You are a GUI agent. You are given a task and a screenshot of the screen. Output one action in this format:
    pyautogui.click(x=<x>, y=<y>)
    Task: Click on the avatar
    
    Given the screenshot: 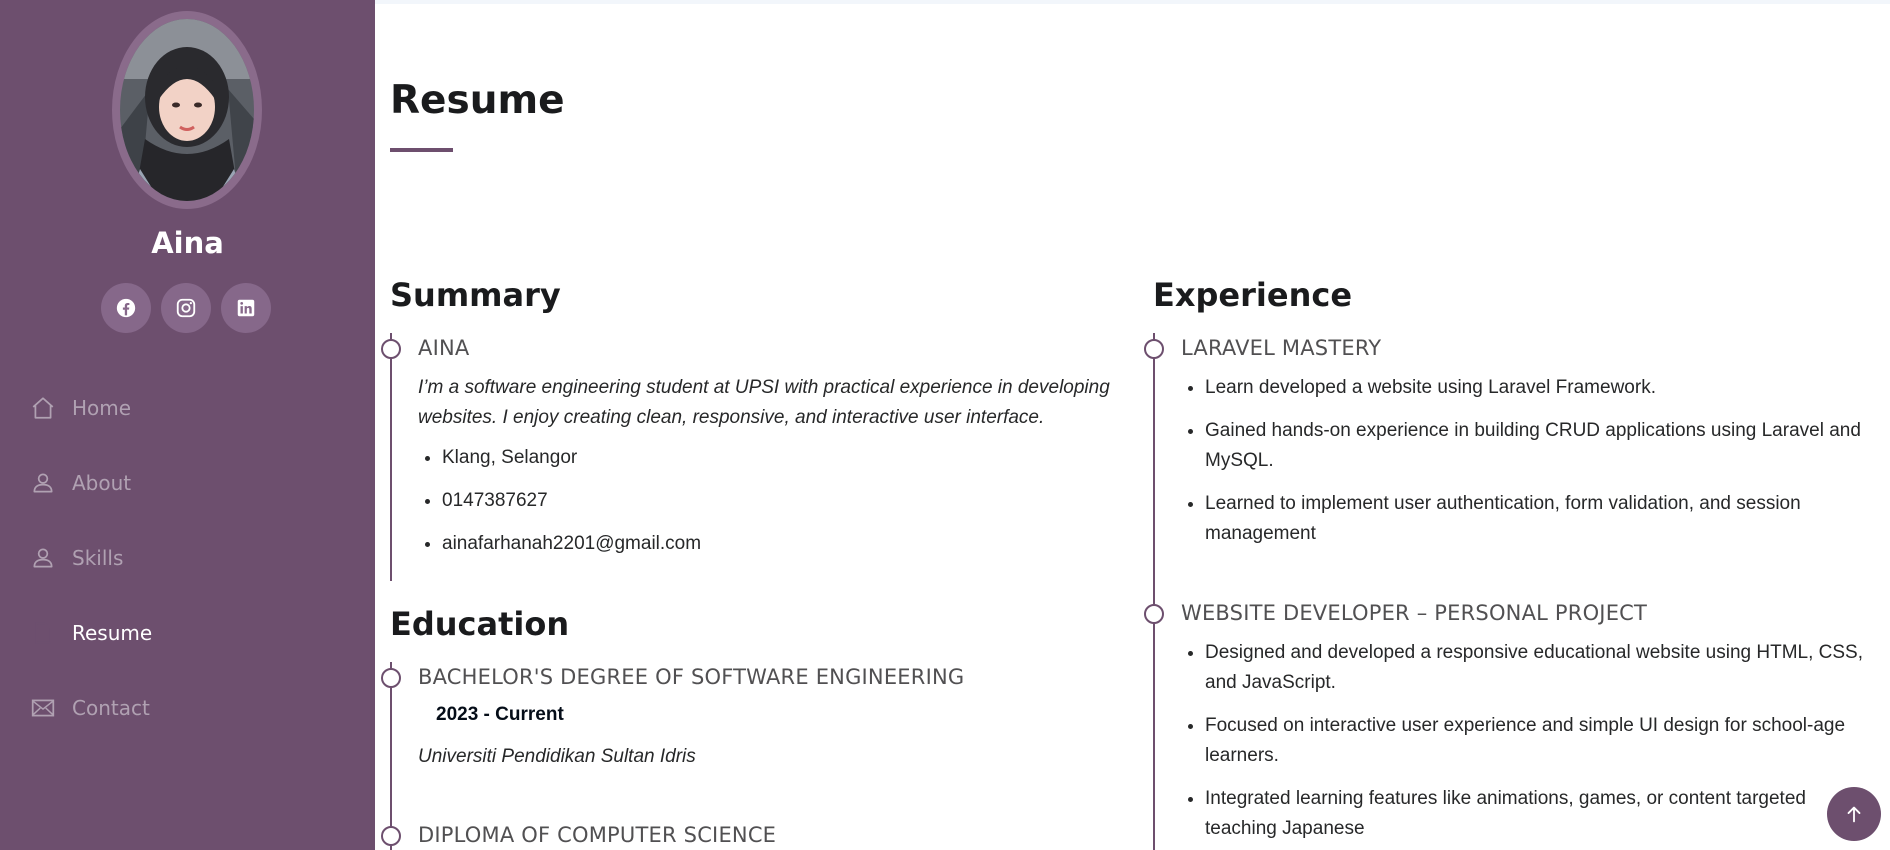 What is the action you would take?
    pyautogui.click(x=187, y=110)
    